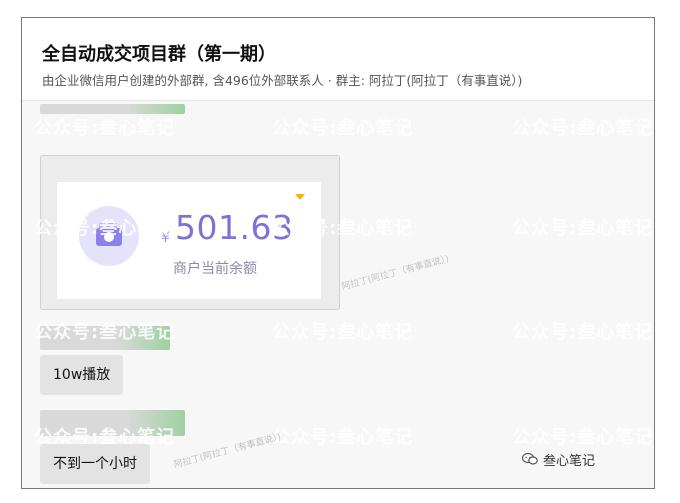 The image size is (680, 503). What do you see at coordinates (530, 458) in the screenshot?
I see `wechat-official-account-icon` at bounding box center [530, 458].